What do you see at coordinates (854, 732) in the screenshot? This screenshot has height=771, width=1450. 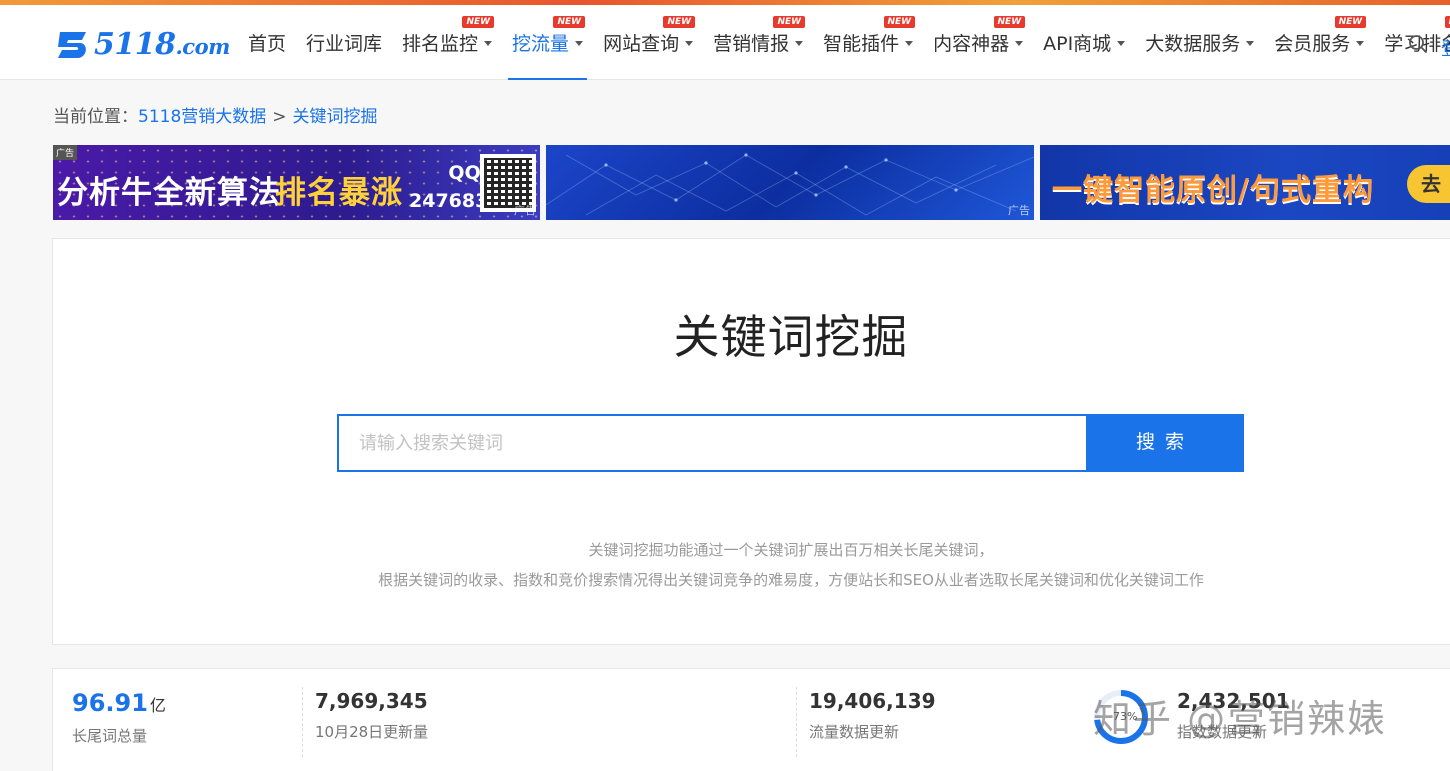 I see `stat-label: 流量数据更新` at bounding box center [854, 732].